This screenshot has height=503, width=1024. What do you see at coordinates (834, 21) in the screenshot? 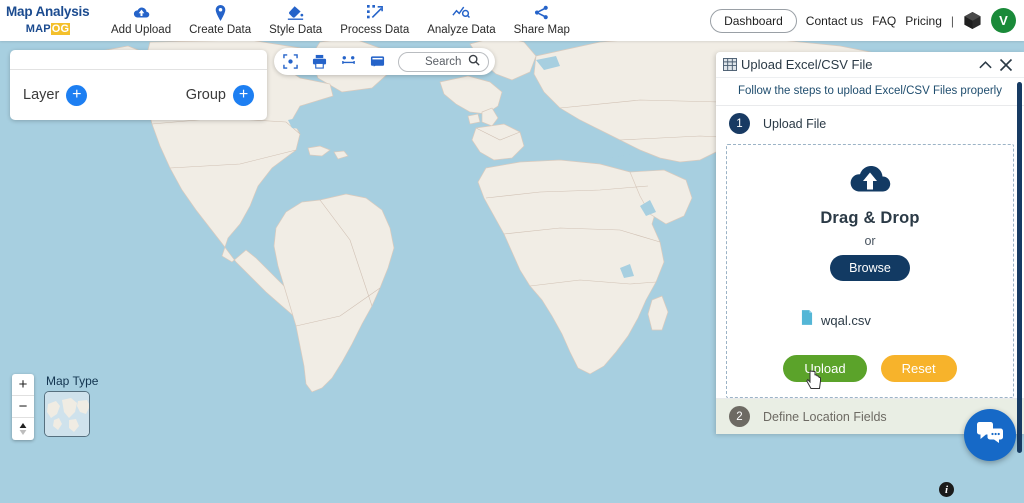
I see `contact-us-link: Contact us` at bounding box center [834, 21].